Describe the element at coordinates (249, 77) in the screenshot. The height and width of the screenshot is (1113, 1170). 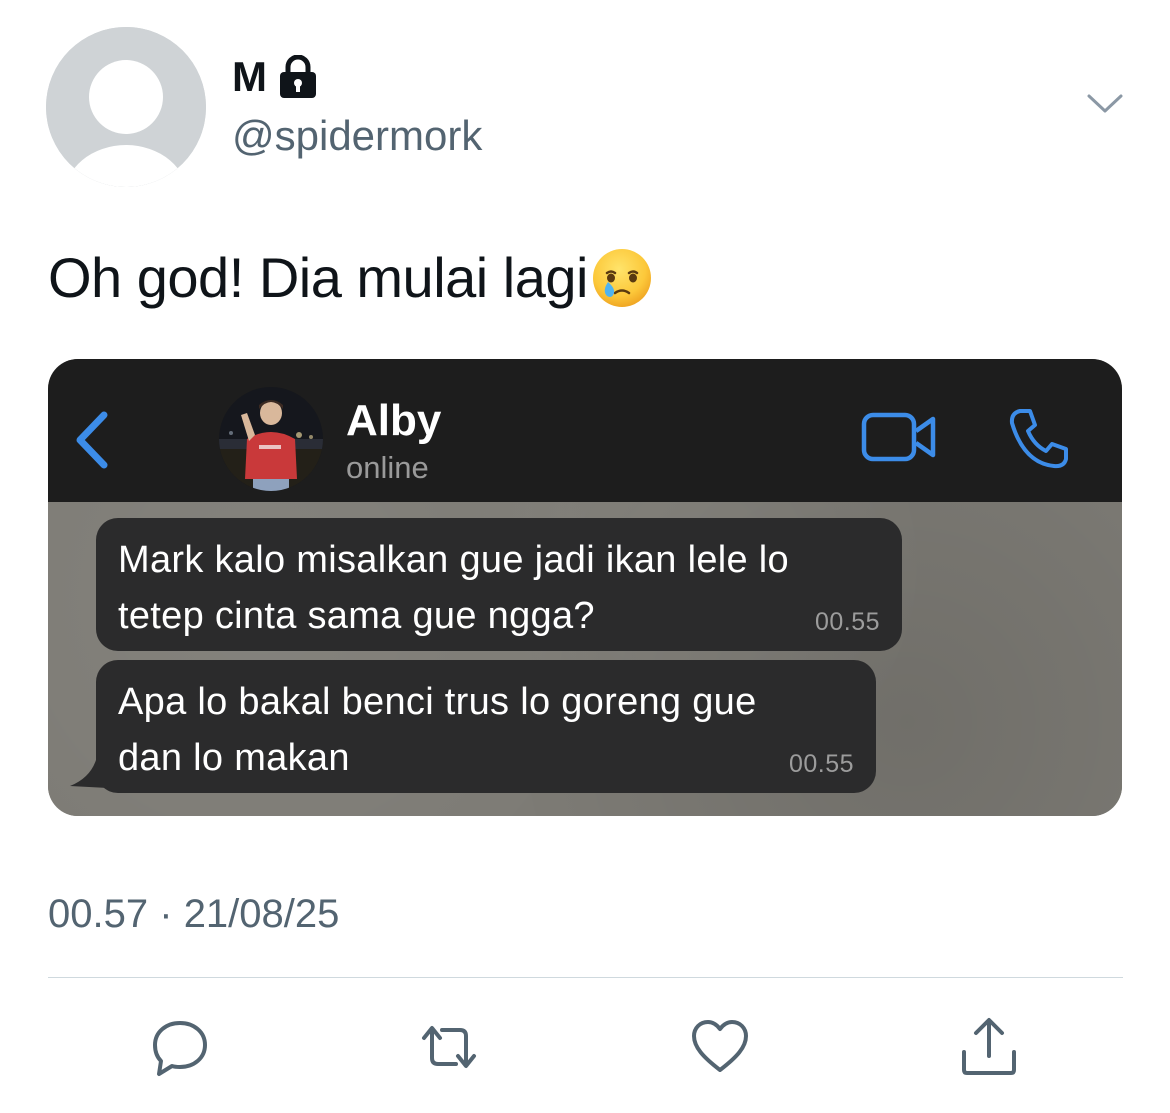
I see `author-display-name: M` at that location.